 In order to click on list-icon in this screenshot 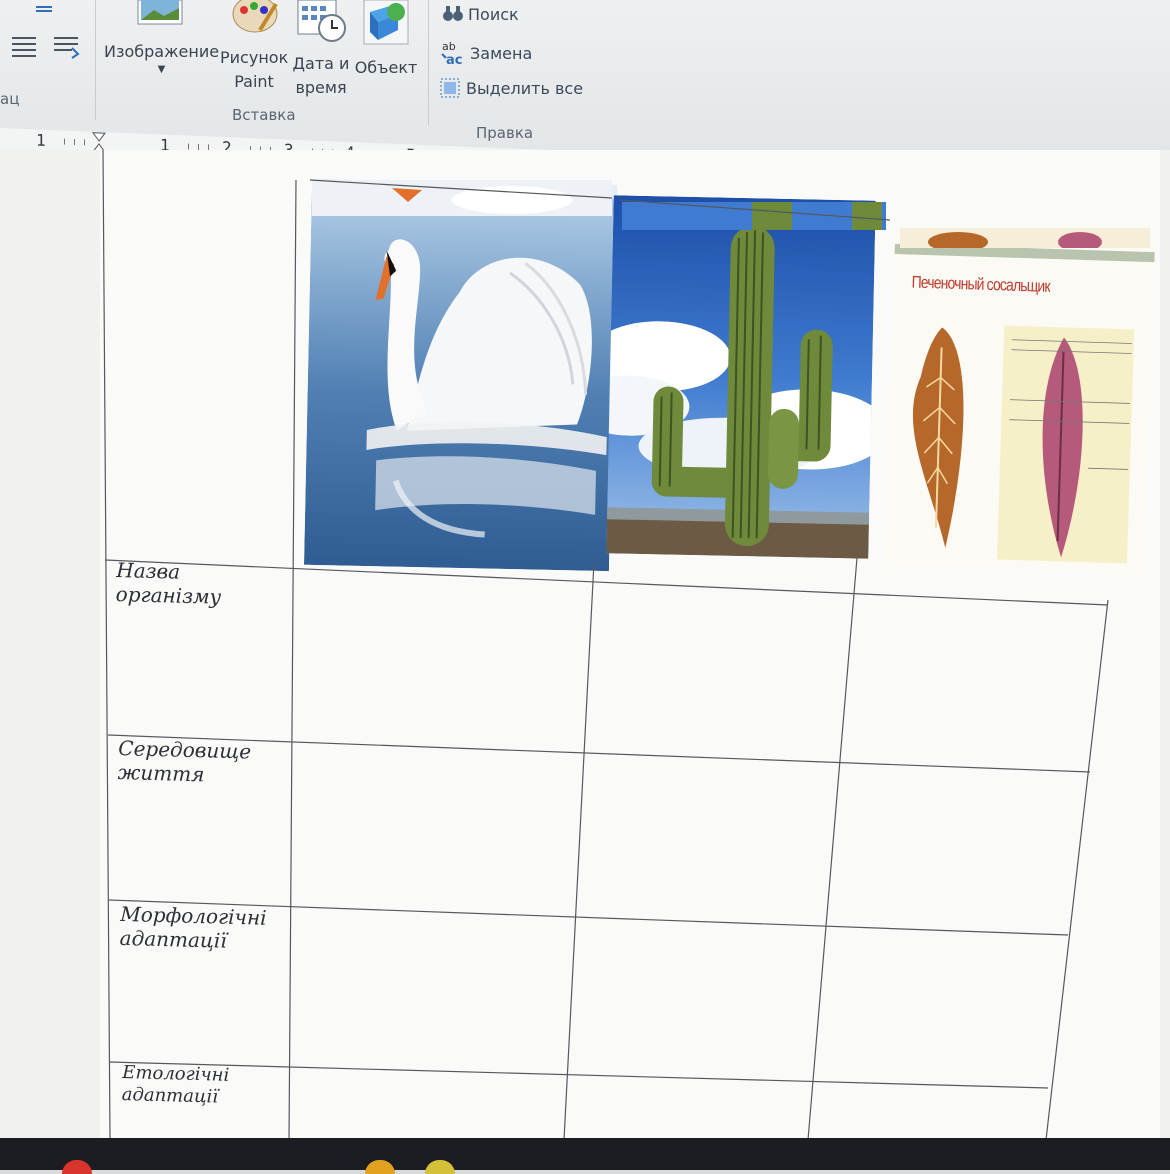, I will do `click(24, 46)`.